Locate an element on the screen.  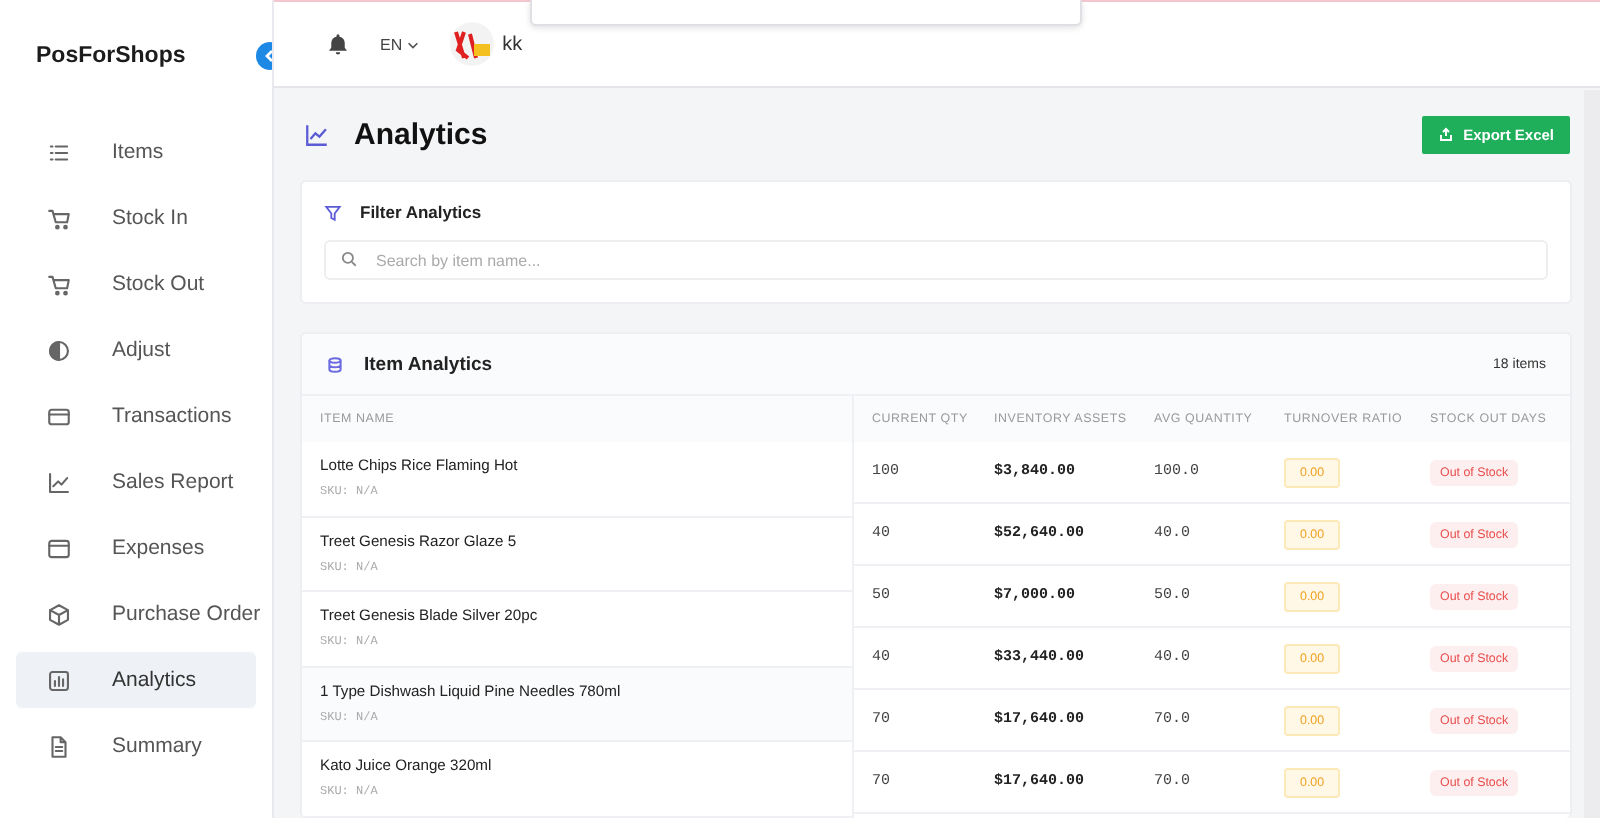
language-selector: EN is located at coordinates (400, 44).